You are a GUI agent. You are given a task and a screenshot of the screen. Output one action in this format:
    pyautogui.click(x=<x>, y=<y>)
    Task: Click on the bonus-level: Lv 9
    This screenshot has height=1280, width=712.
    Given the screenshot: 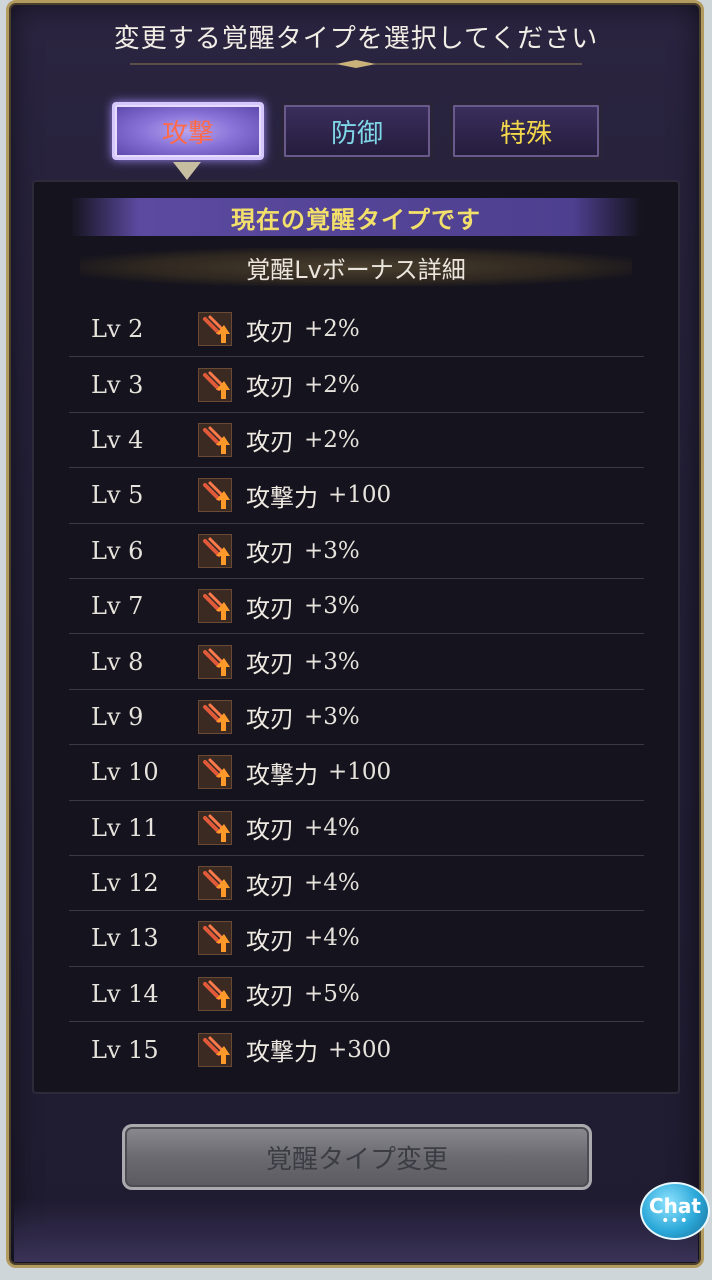 What is the action you would take?
    pyautogui.click(x=117, y=716)
    